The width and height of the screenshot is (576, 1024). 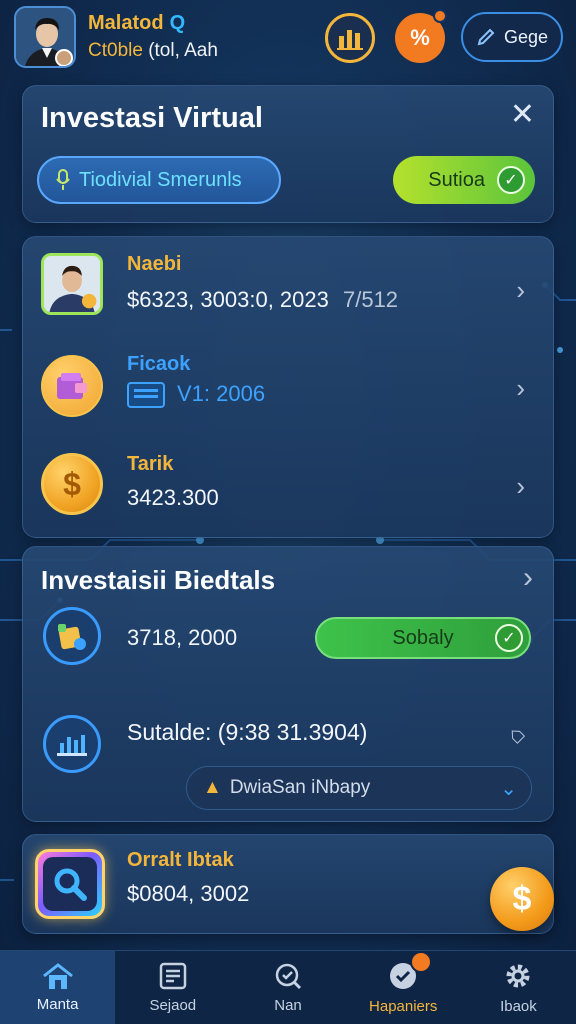 What do you see at coordinates (72, 484) in the screenshot?
I see `coin-icon: $` at bounding box center [72, 484].